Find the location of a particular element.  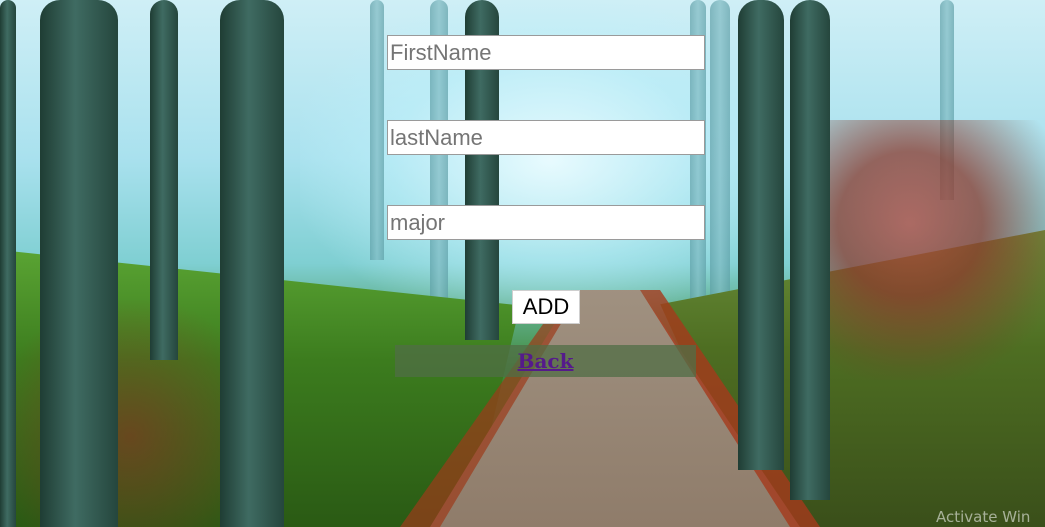

back-link: Back is located at coordinates (546, 361).